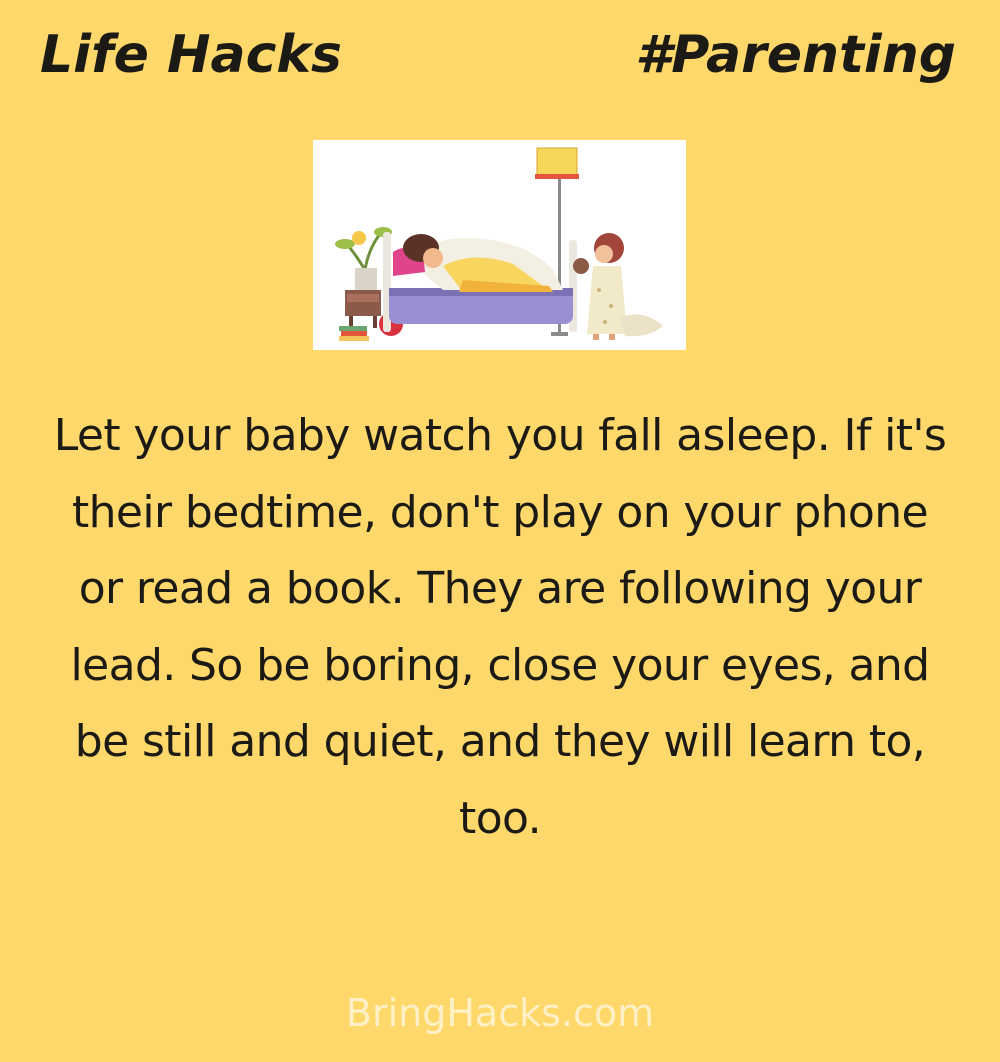 Image resolution: width=1000 pixels, height=1062 pixels. What do you see at coordinates (363, 309) in the screenshot?
I see `nightstand-icon` at bounding box center [363, 309].